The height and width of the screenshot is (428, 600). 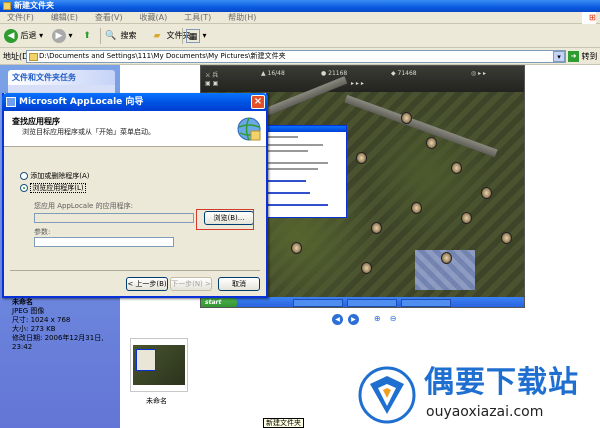 I want to click on thumbnail-label: 未命名, so click(x=156, y=401).